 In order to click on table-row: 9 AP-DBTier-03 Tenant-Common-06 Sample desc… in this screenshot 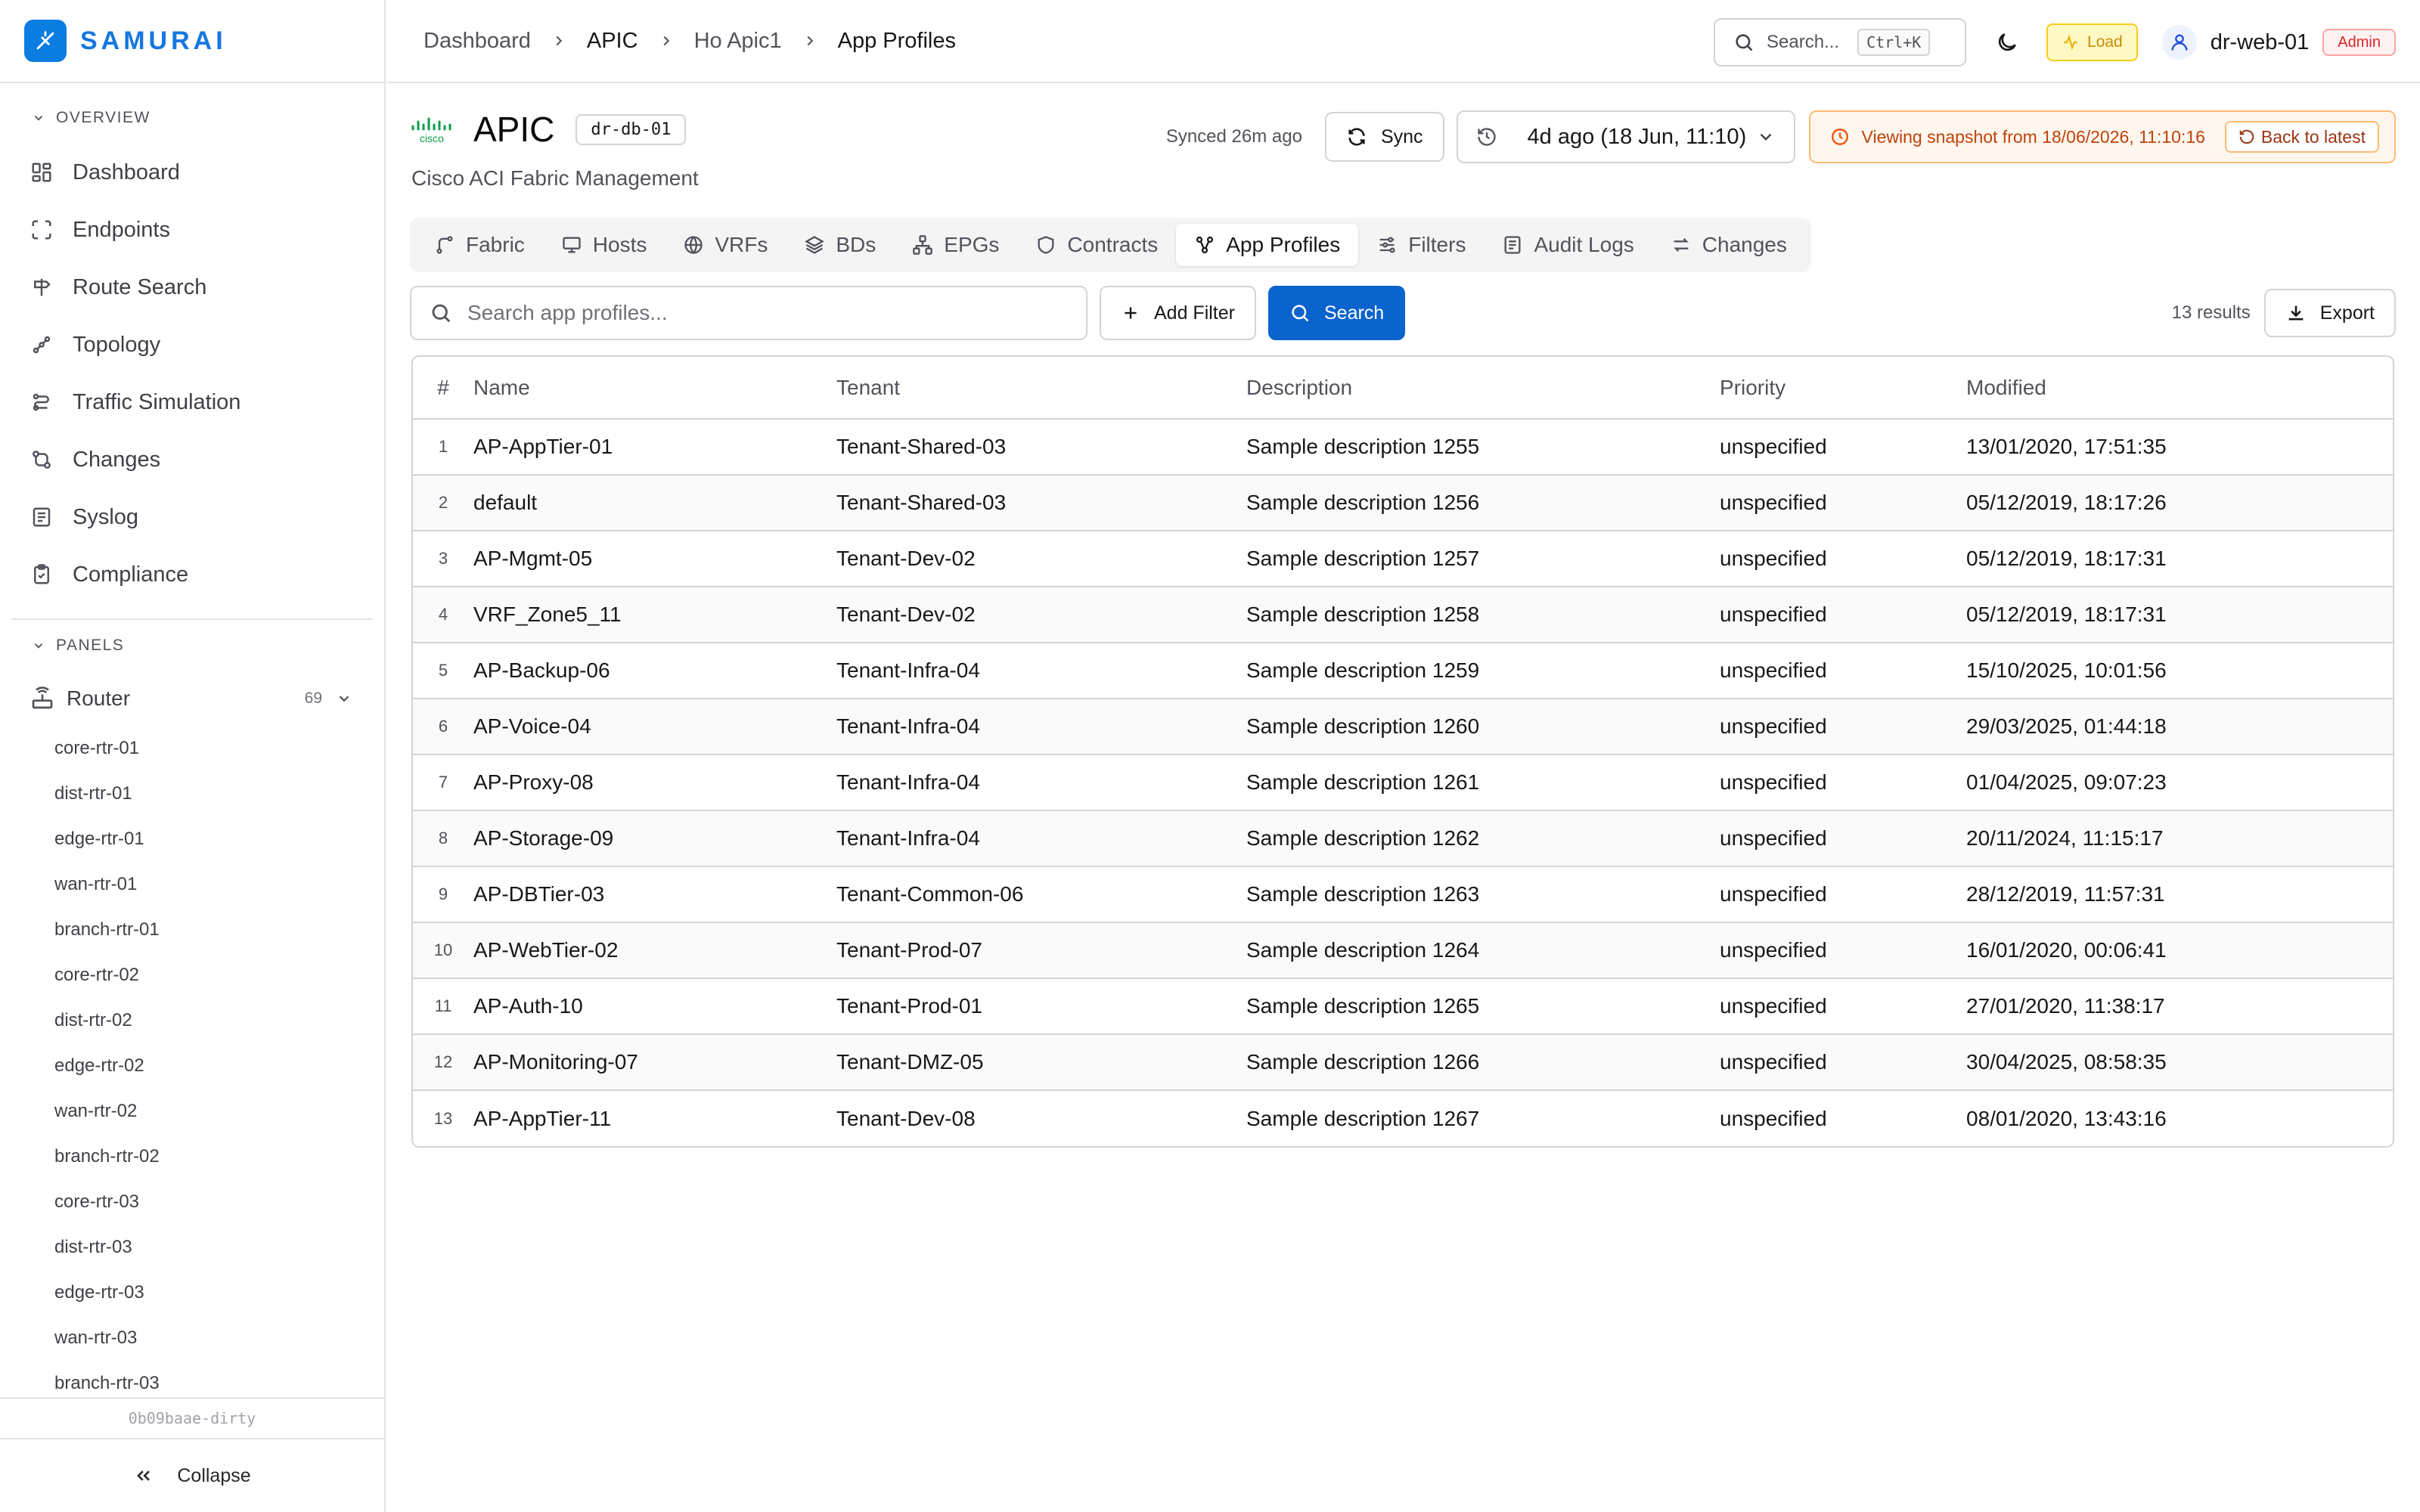, I will do `click(1403, 894)`.